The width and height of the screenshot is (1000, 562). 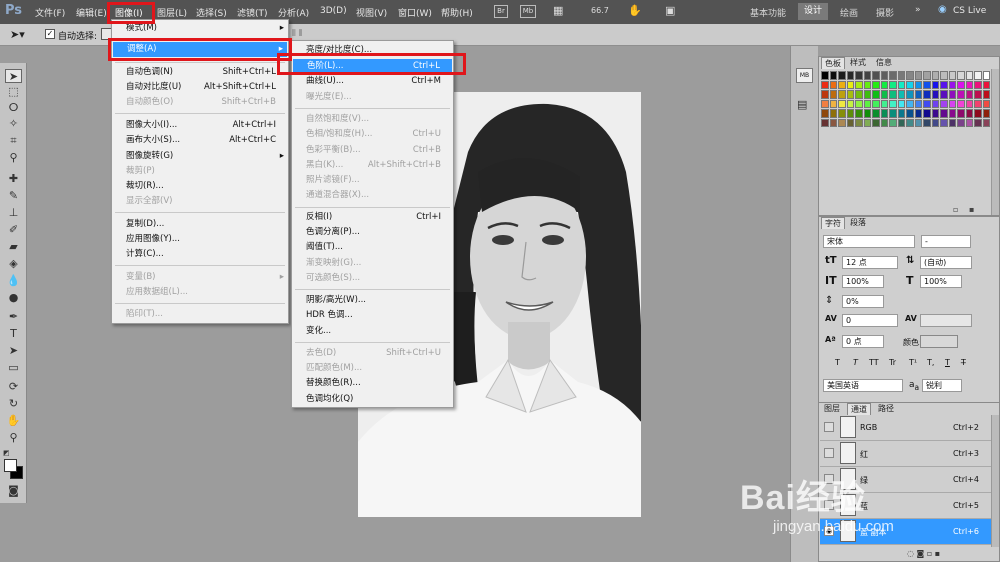 What do you see at coordinates (886, 409) in the screenshot?
I see `tab-paths: 路径` at bounding box center [886, 409].